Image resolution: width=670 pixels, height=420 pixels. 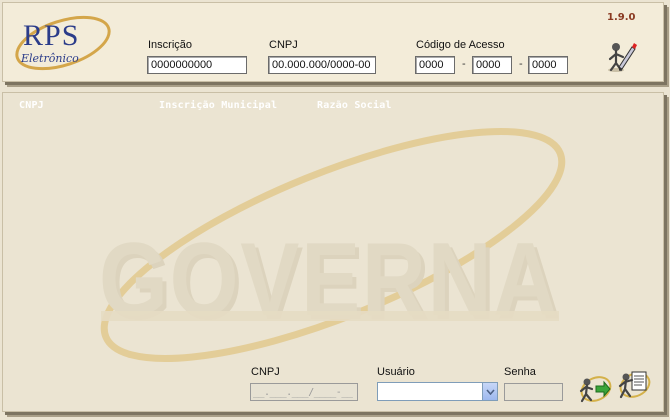 What do you see at coordinates (381, 394) in the screenshot?
I see `usuario-value` at bounding box center [381, 394].